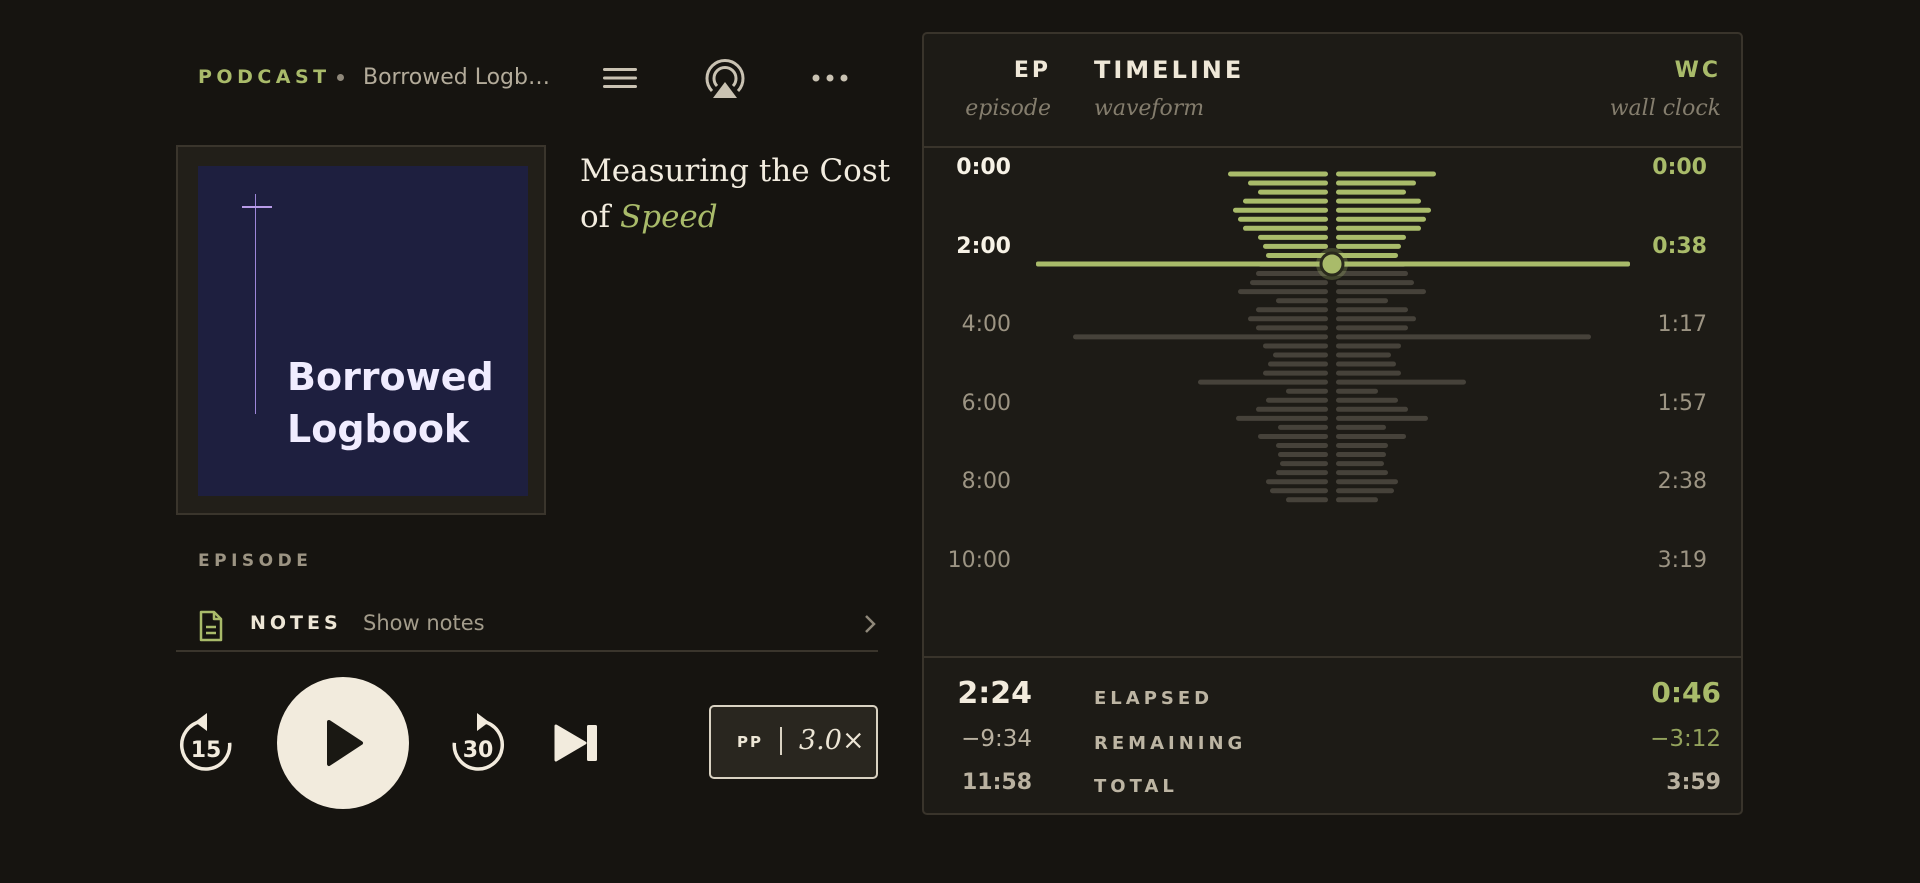 This screenshot has height=883, width=1920. What do you see at coordinates (1697, 70) in the screenshot?
I see `wc-column-label: WC` at bounding box center [1697, 70].